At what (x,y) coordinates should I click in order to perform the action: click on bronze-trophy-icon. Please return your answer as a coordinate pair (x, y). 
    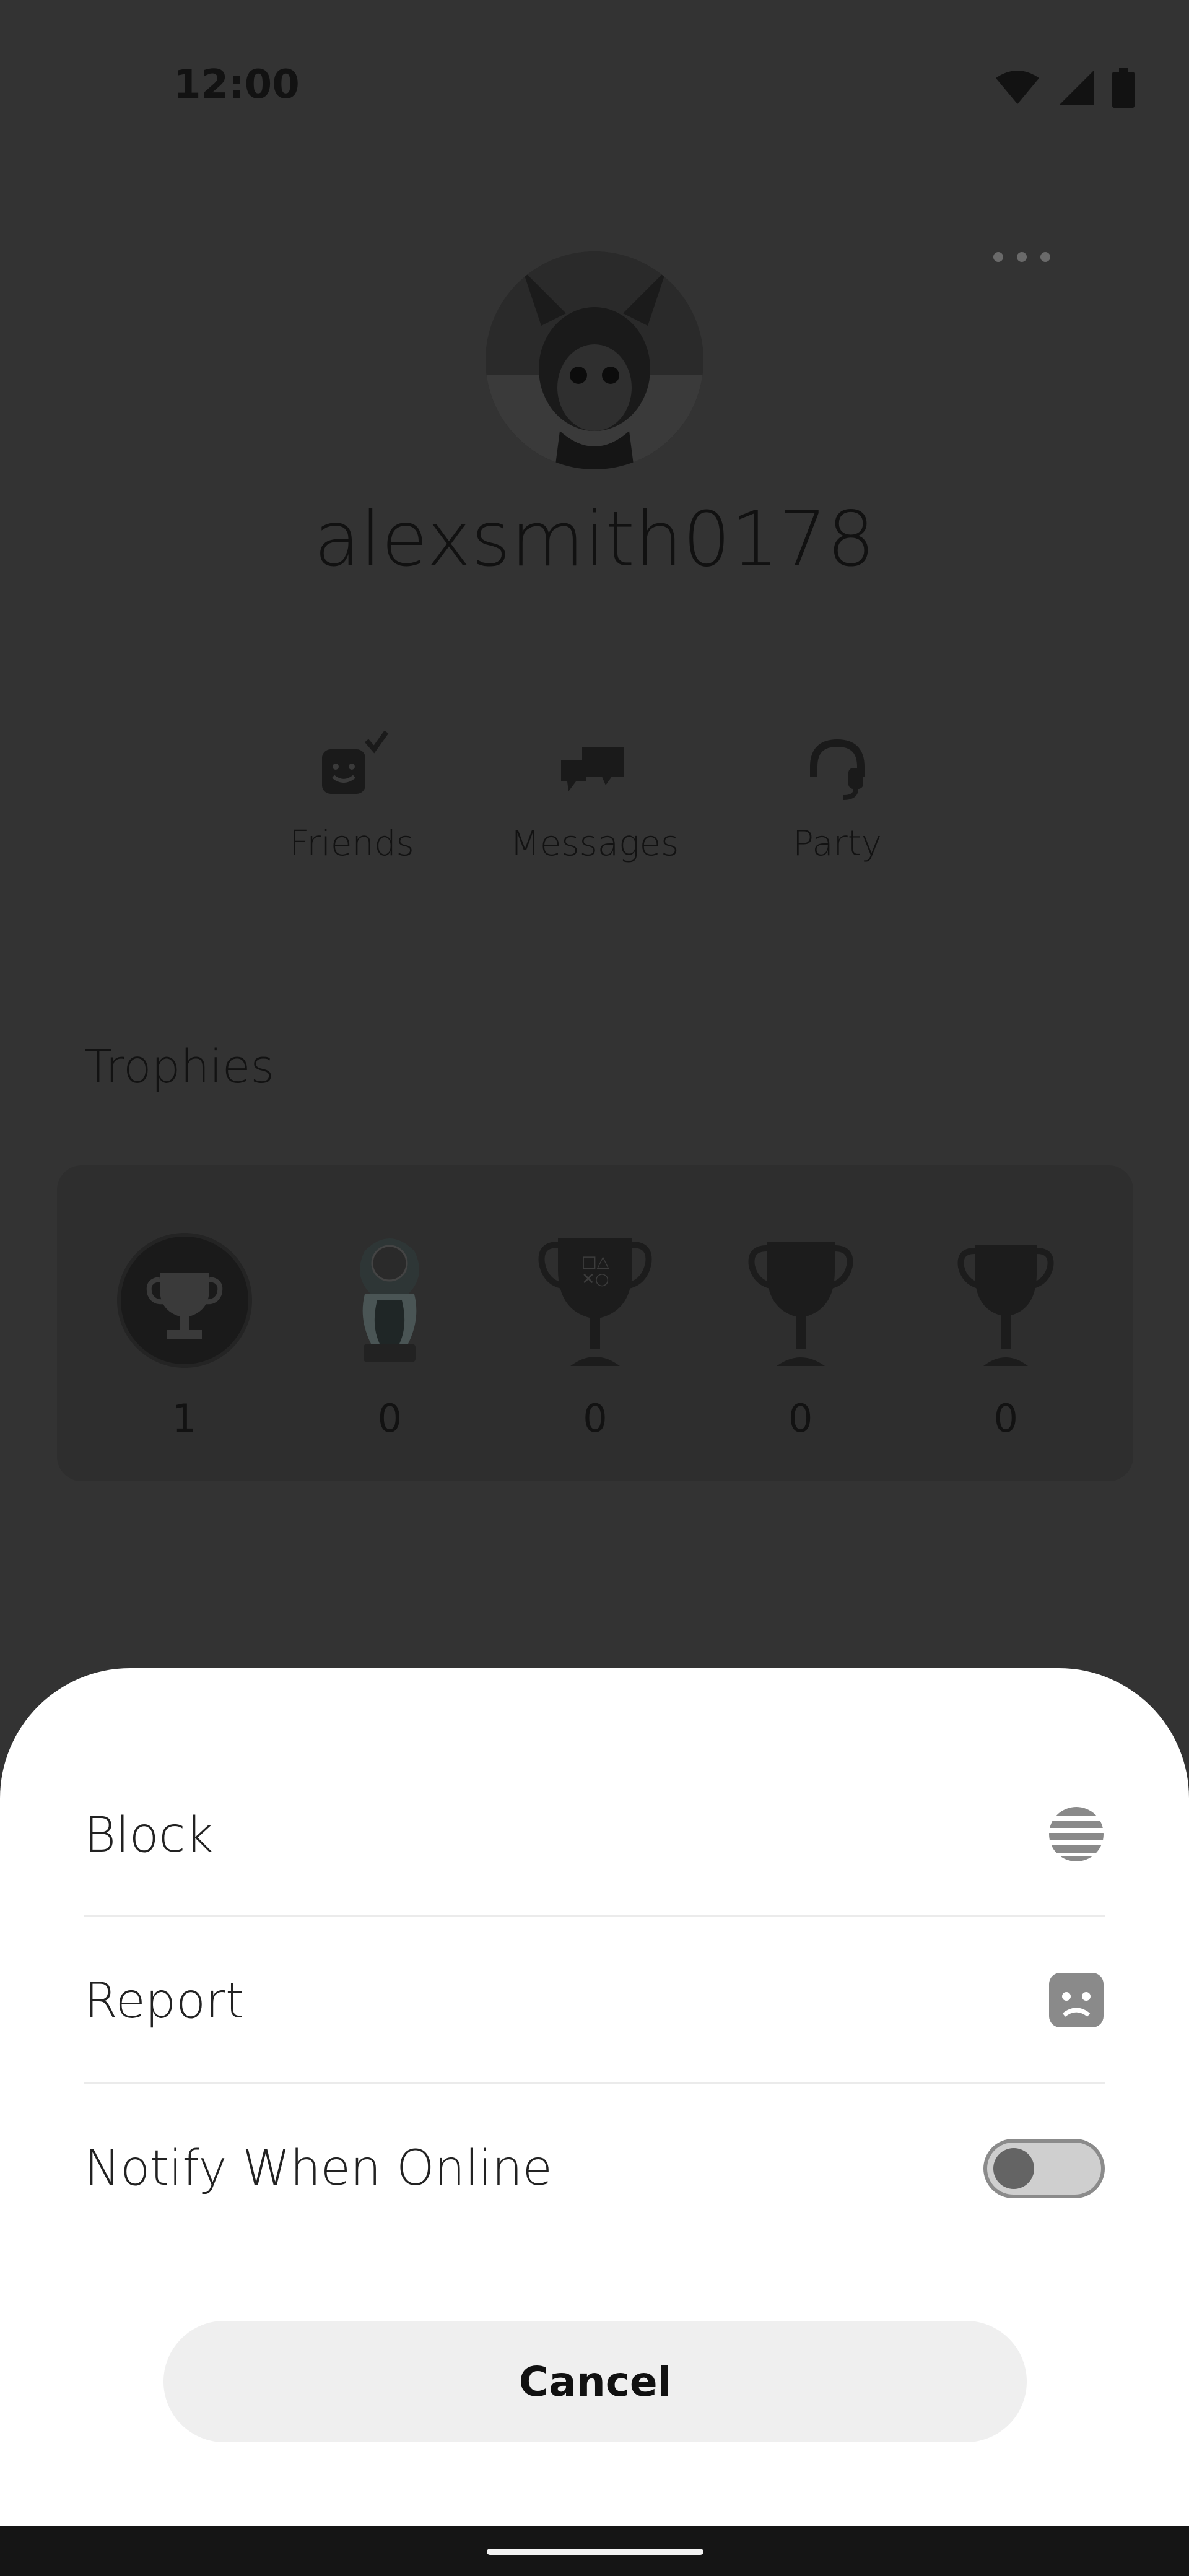
    Looking at the image, I should click on (1006, 1301).